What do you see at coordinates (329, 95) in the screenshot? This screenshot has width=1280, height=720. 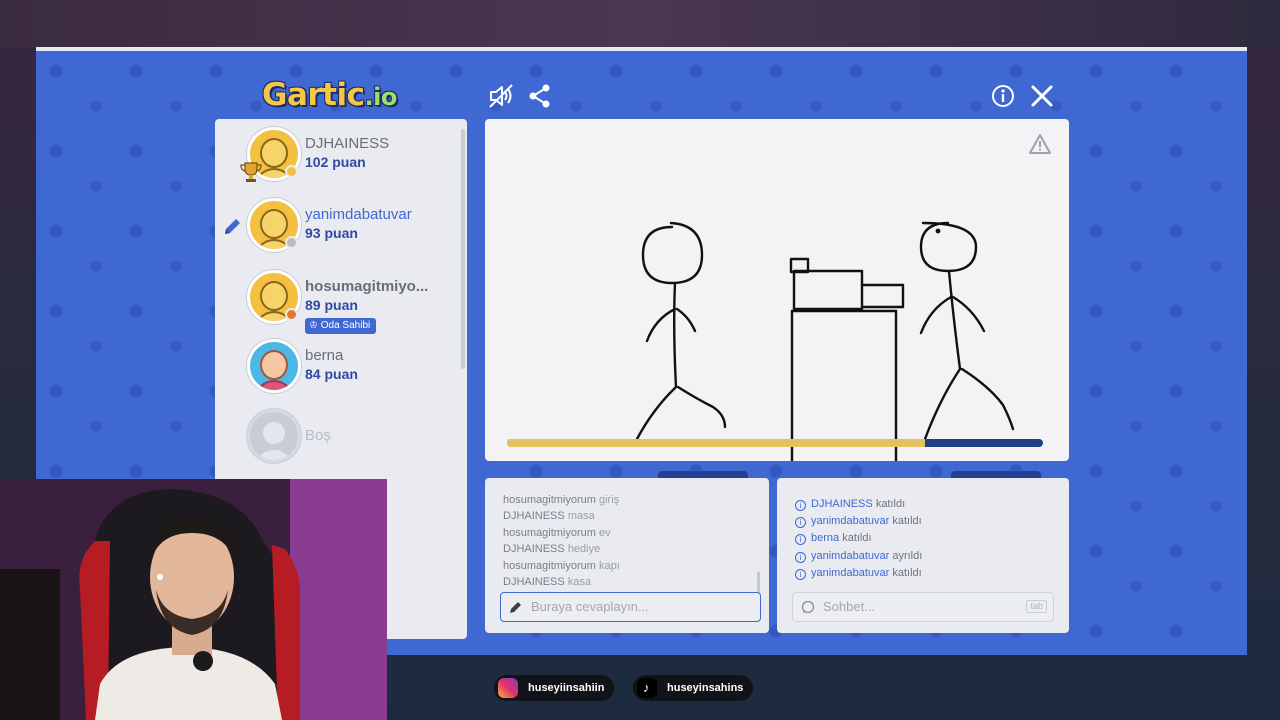 I see `gartic-logo: Gartic.io` at bounding box center [329, 95].